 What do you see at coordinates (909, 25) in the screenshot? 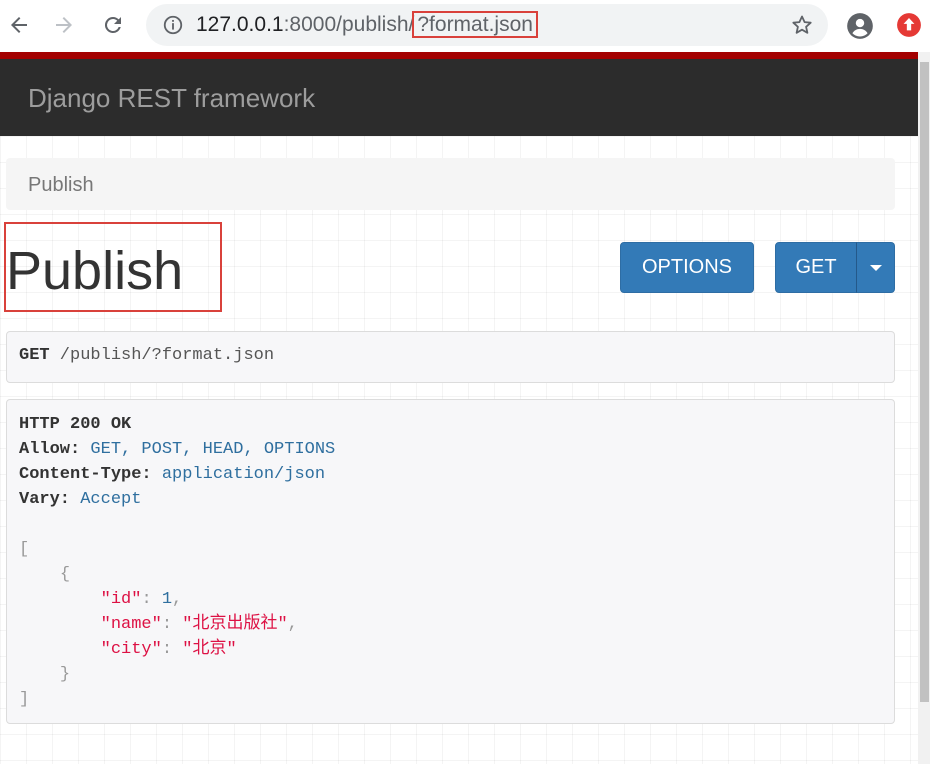
I see `extension-update-icon` at bounding box center [909, 25].